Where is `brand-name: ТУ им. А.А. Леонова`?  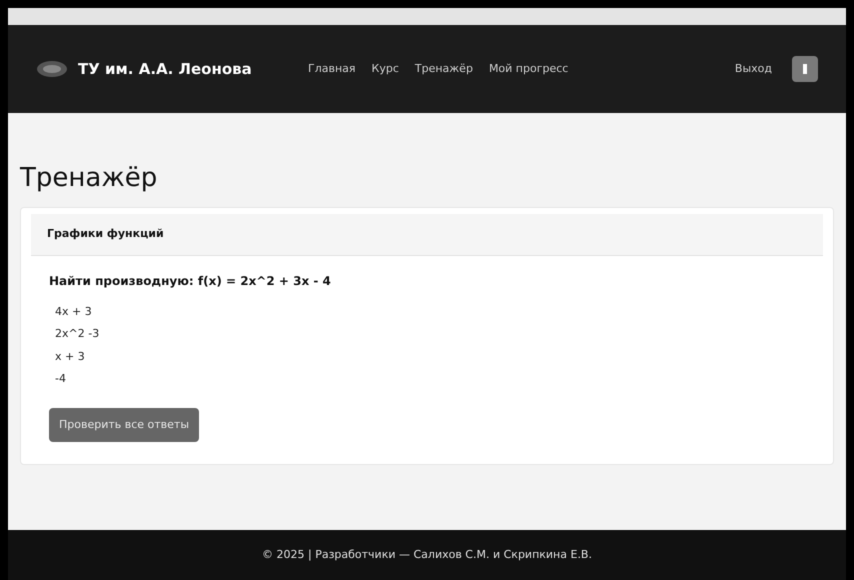
brand-name: ТУ им. А.А. Леонова is located at coordinates (165, 69).